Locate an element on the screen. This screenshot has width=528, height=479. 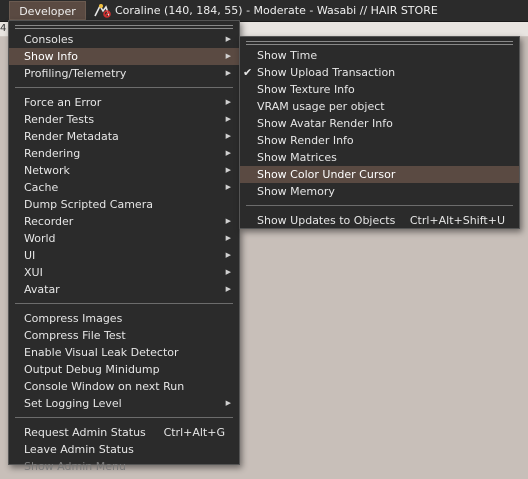
menu-item-ui: UI ▶ is located at coordinates (124, 255).